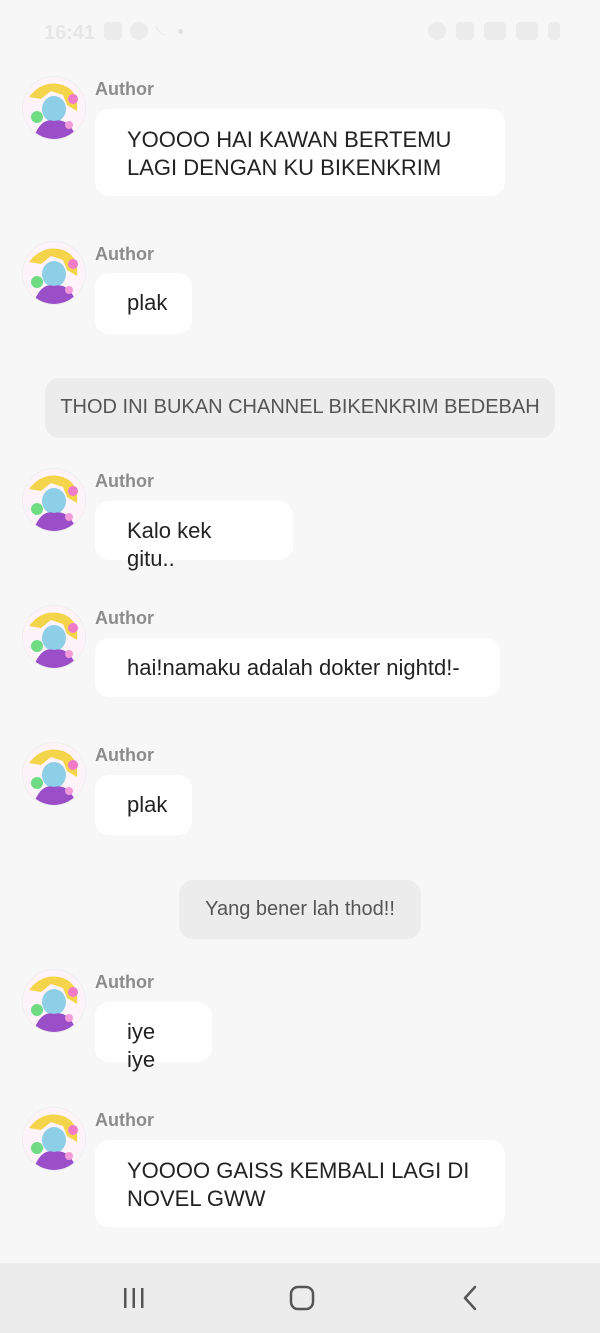  What do you see at coordinates (180, 31) in the screenshot?
I see `notification-dot-icon` at bounding box center [180, 31].